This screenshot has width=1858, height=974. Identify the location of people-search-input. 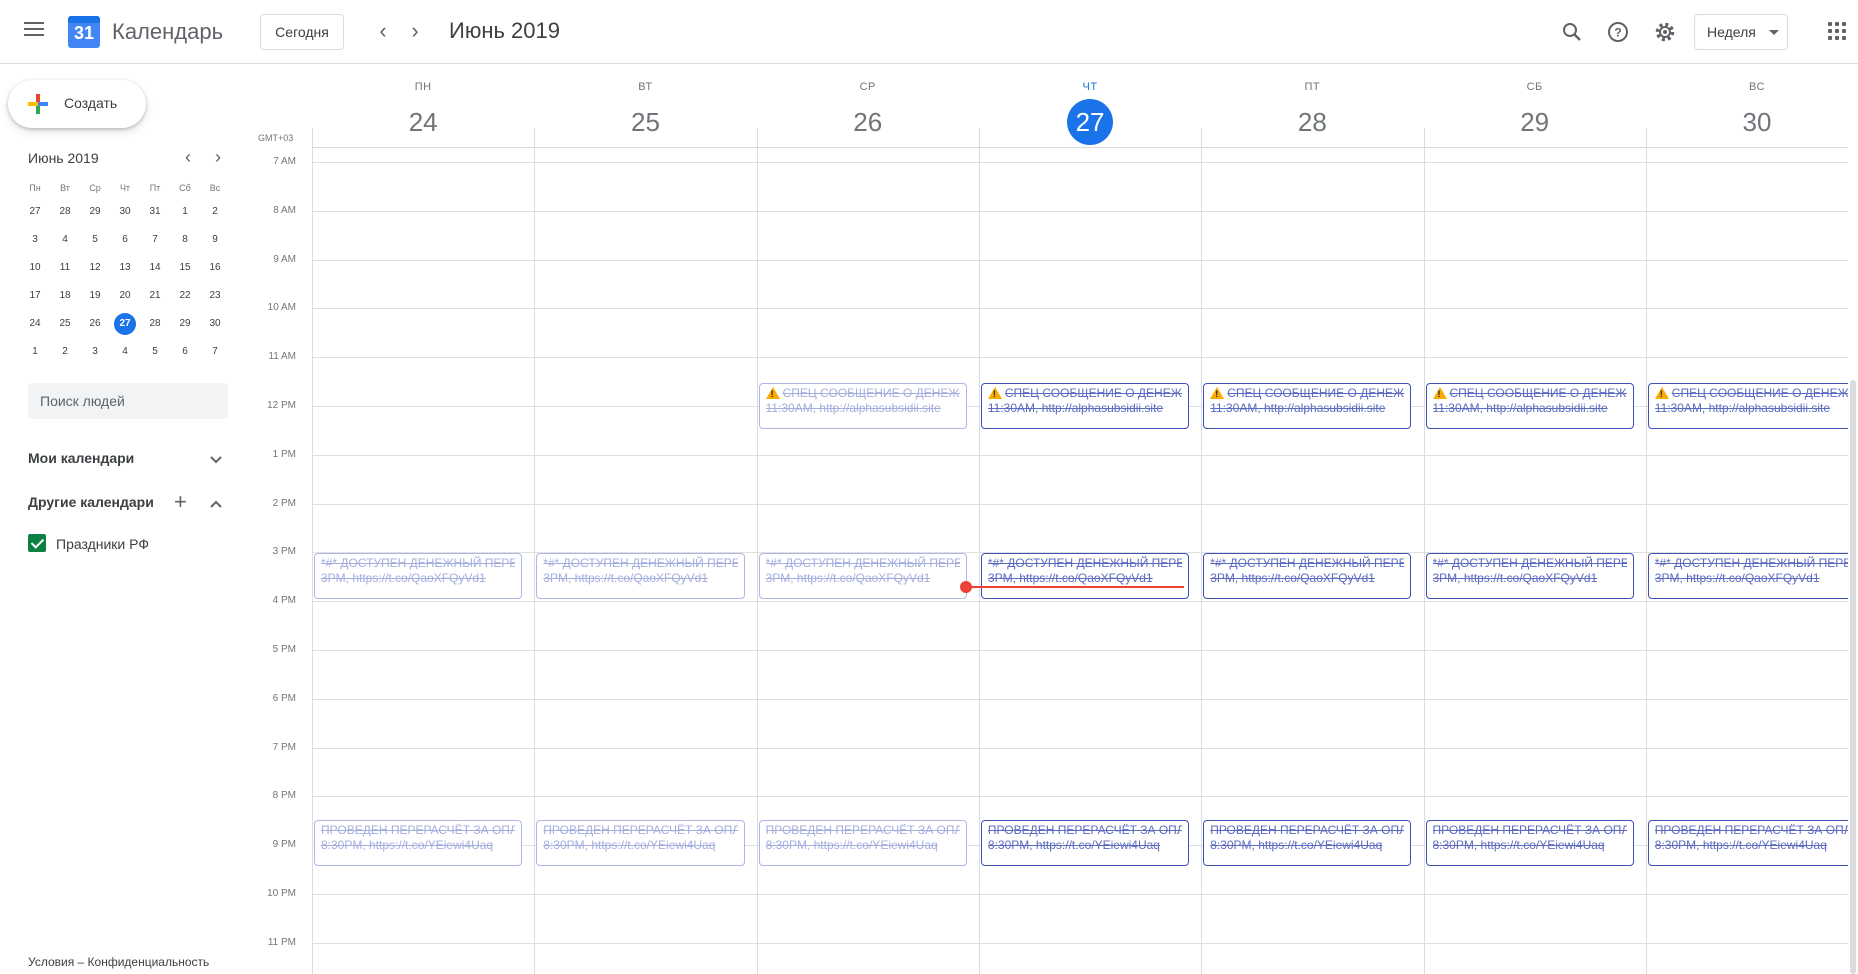
(128, 401).